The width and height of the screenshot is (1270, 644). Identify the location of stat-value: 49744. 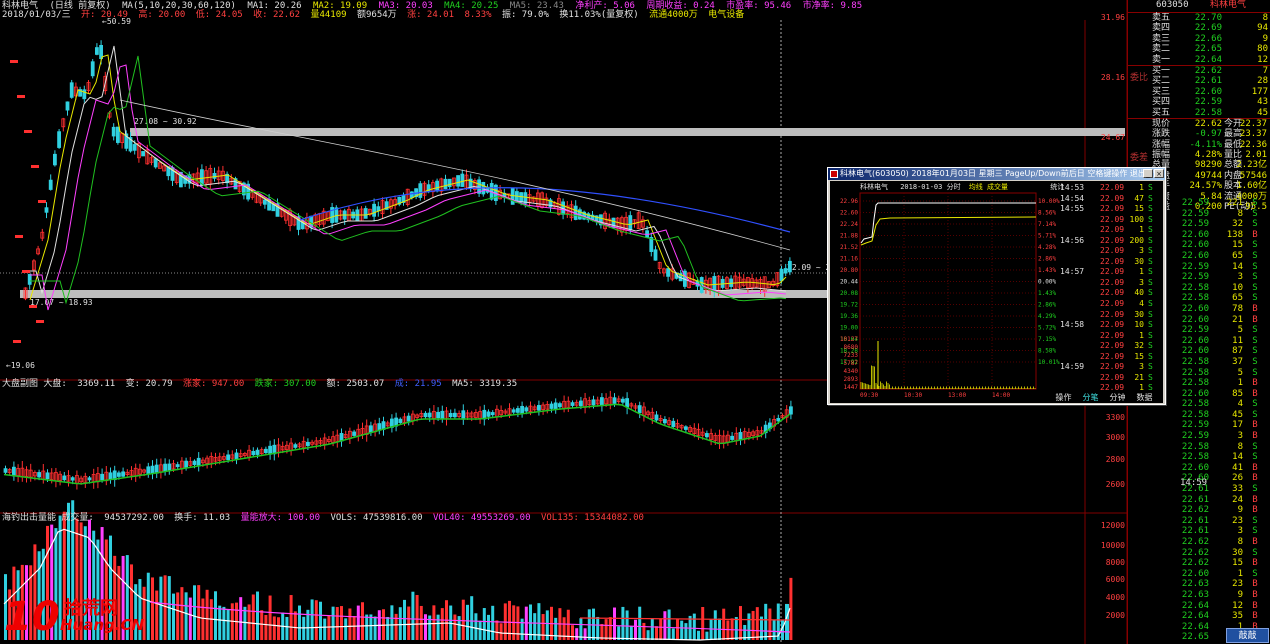
(1208, 175).